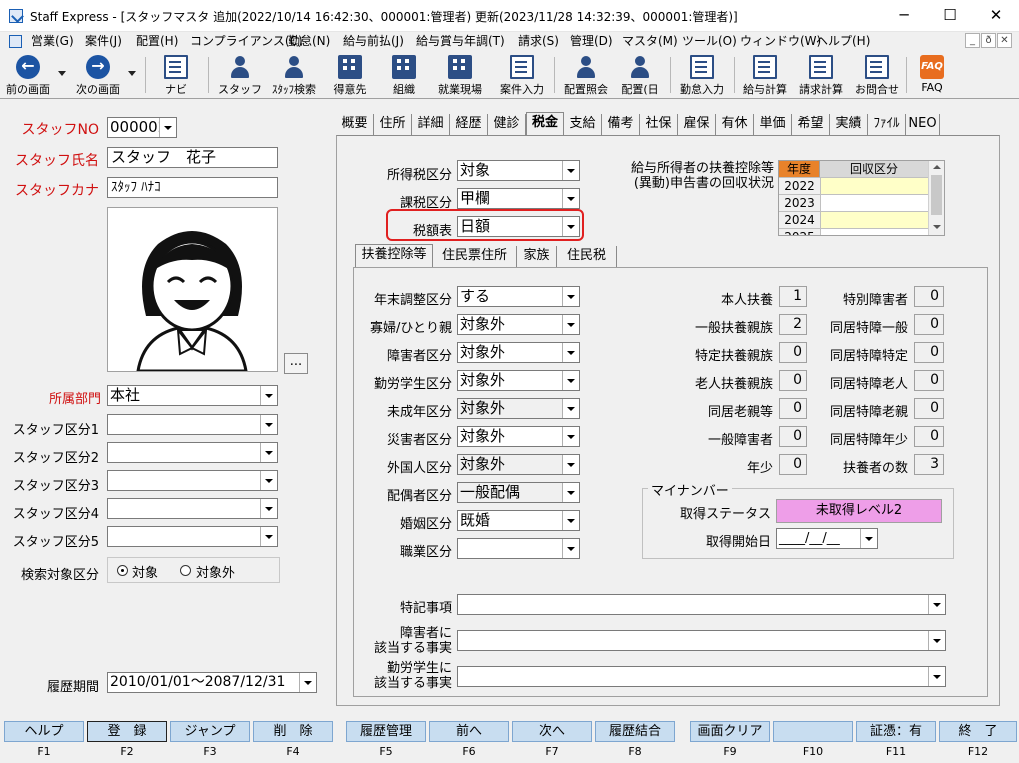 The image size is (1019, 763). Describe the element at coordinates (821, 75) in the screenshot. I see `billing-button: 請求計算` at that location.